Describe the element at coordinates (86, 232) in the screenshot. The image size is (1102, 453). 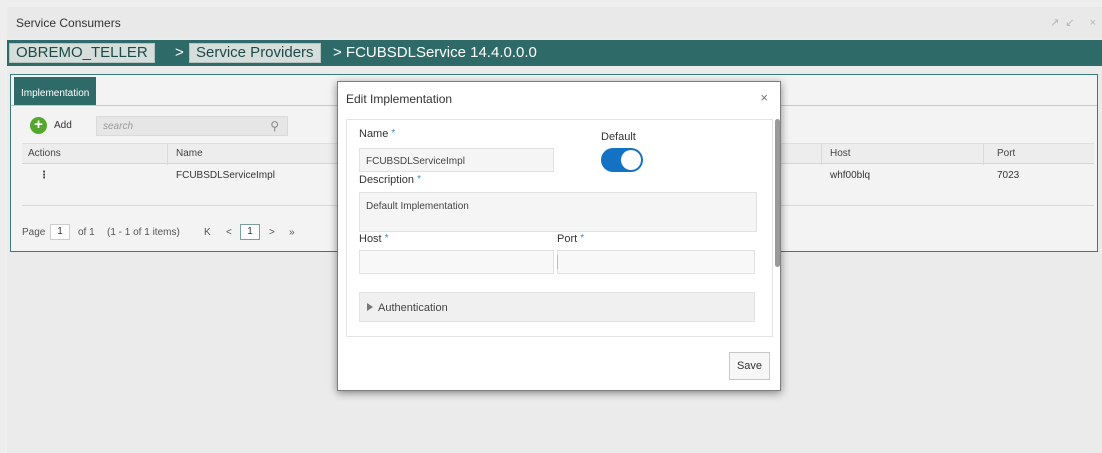
I see `page-count: of 1` at that location.